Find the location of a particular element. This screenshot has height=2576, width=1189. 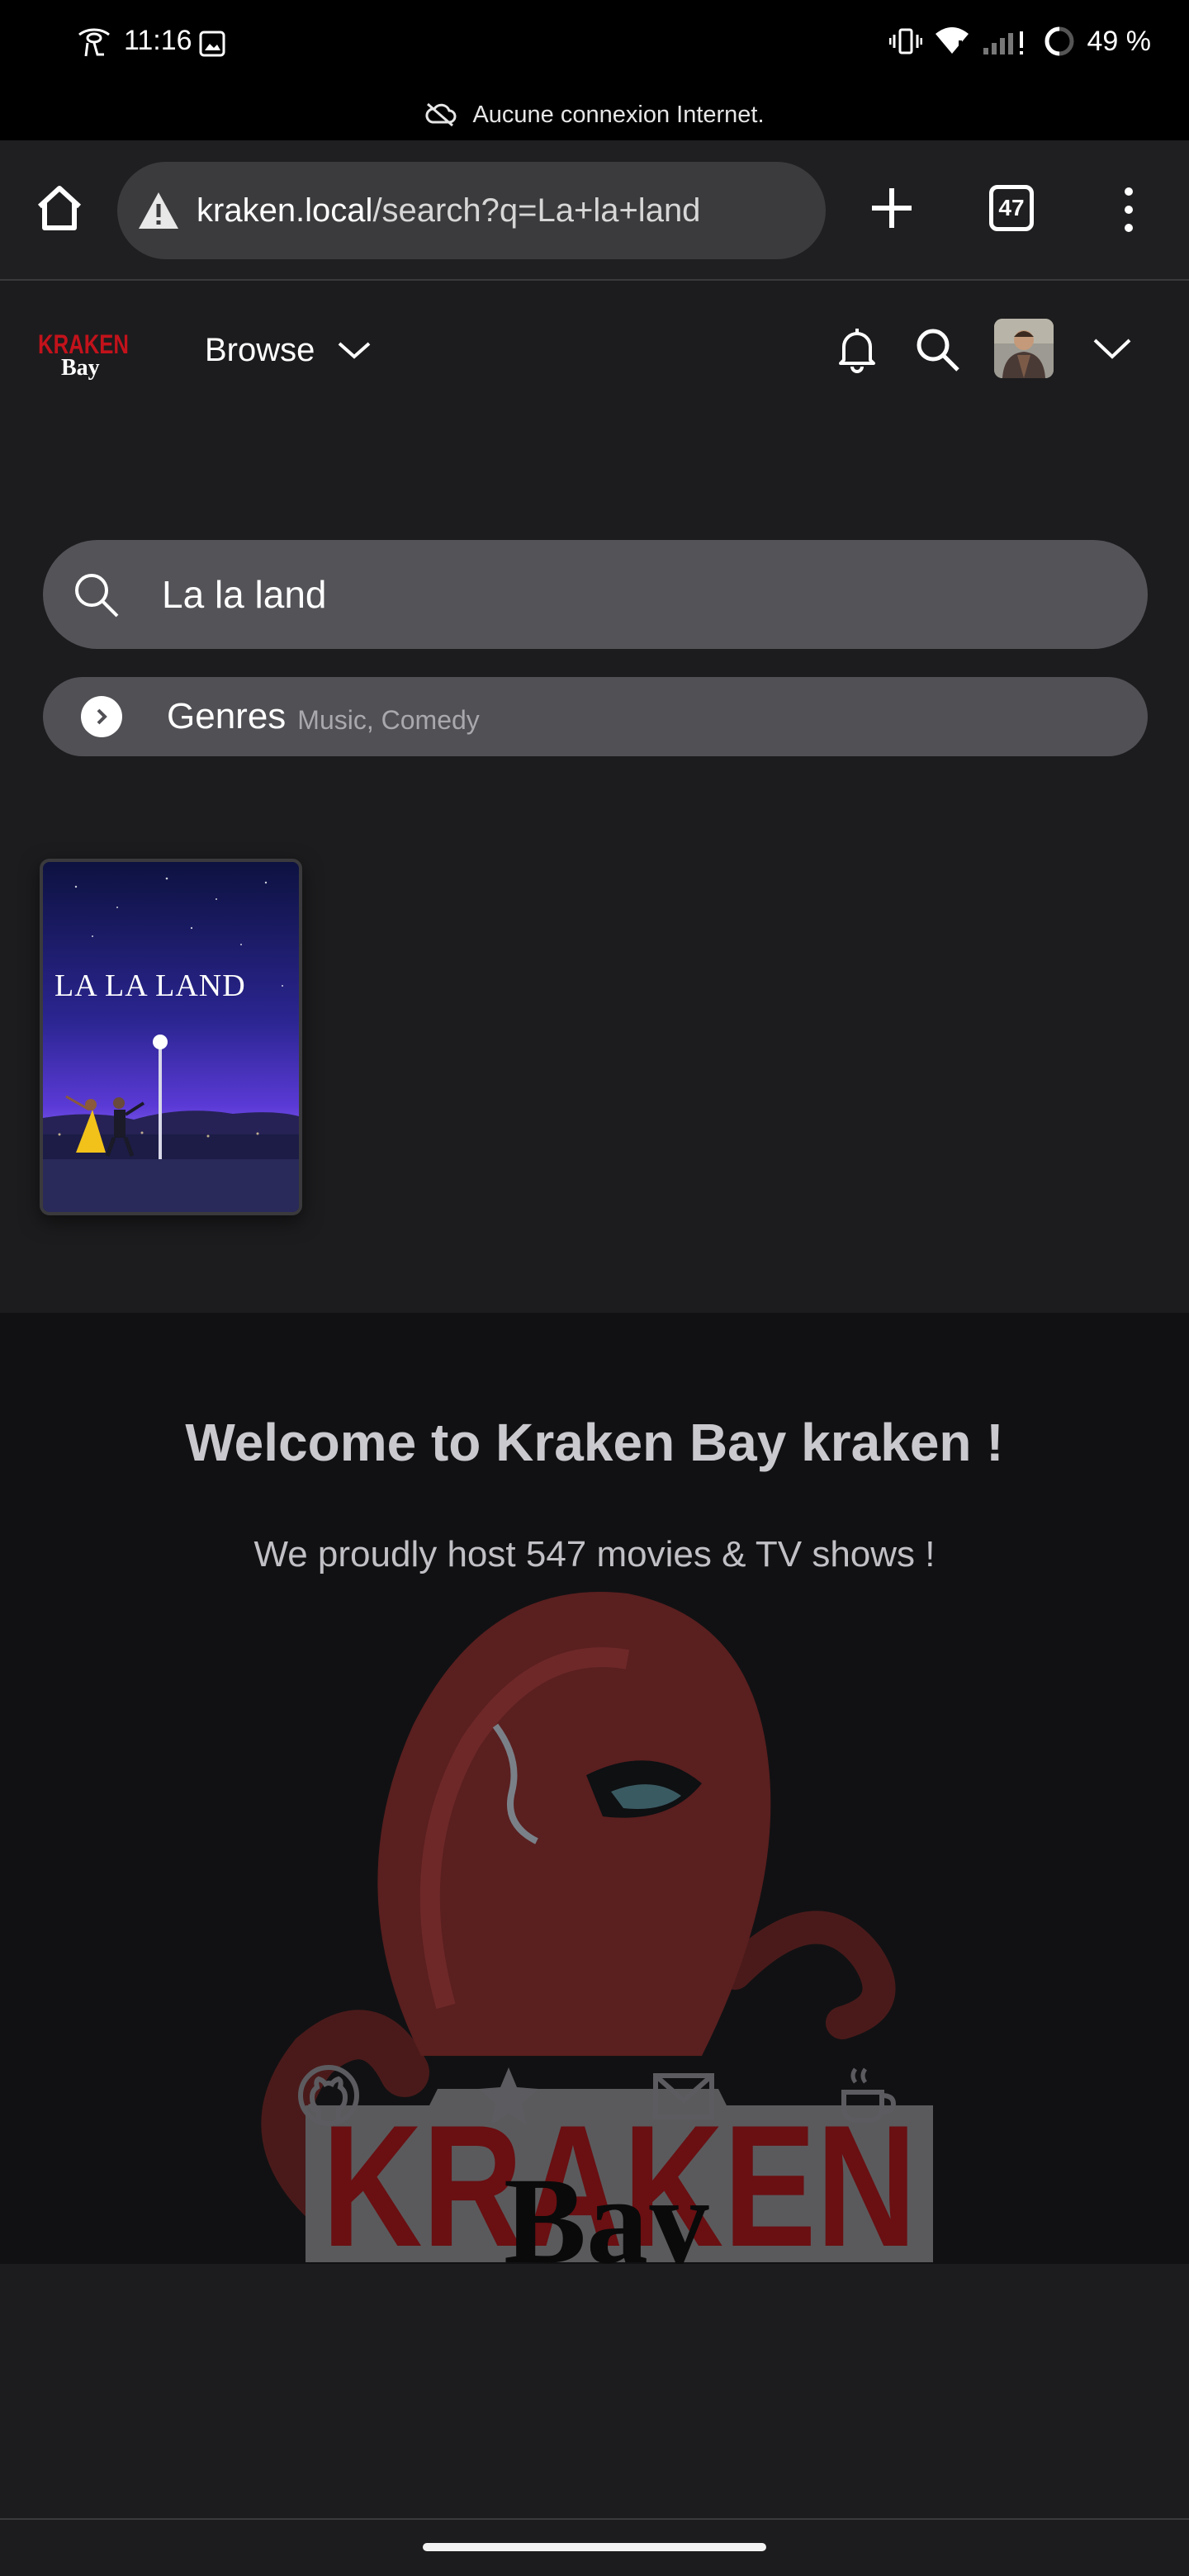

mail-icon is located at coordinates (684, 2095).